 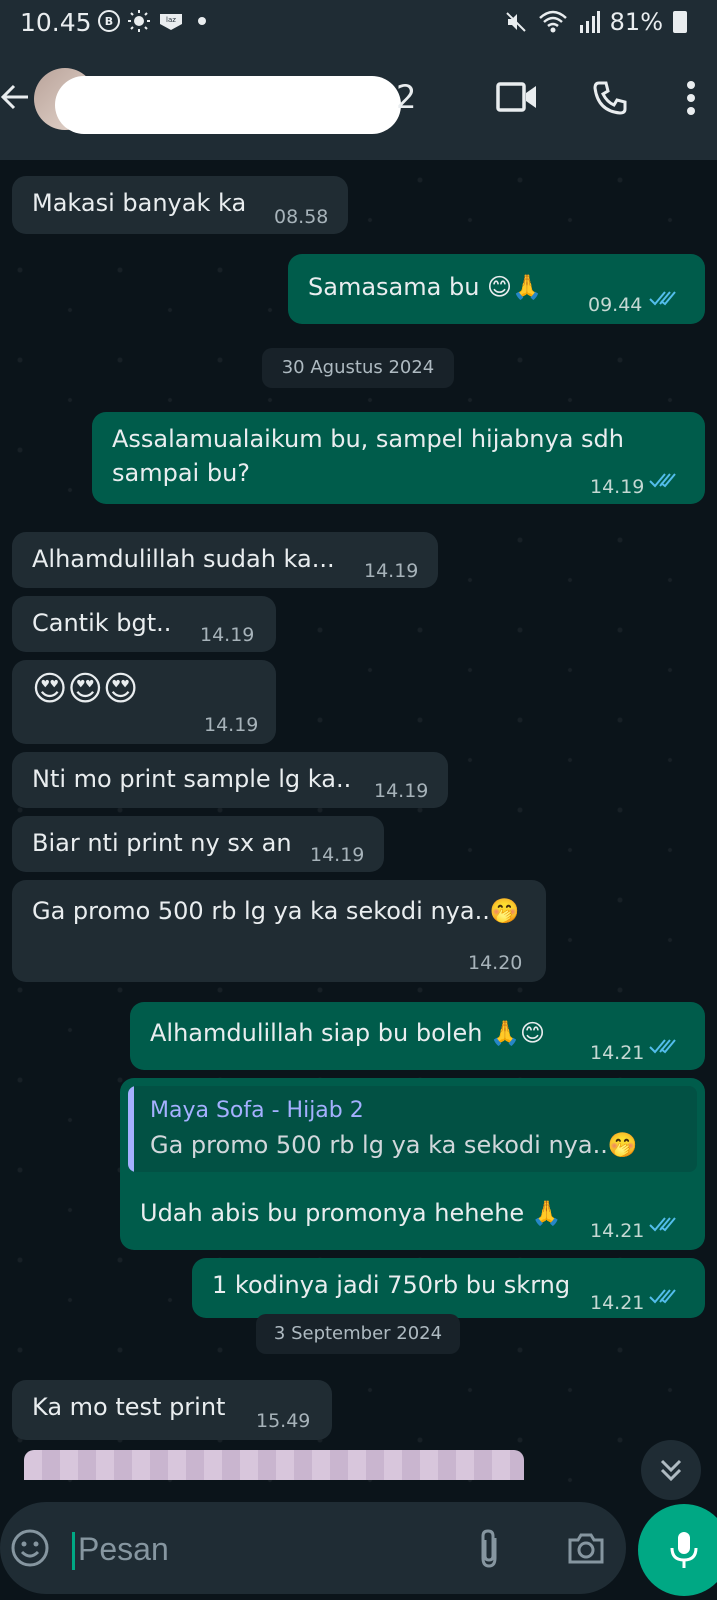 I want to click on chat-header: 2, so click(x=358, y=103).